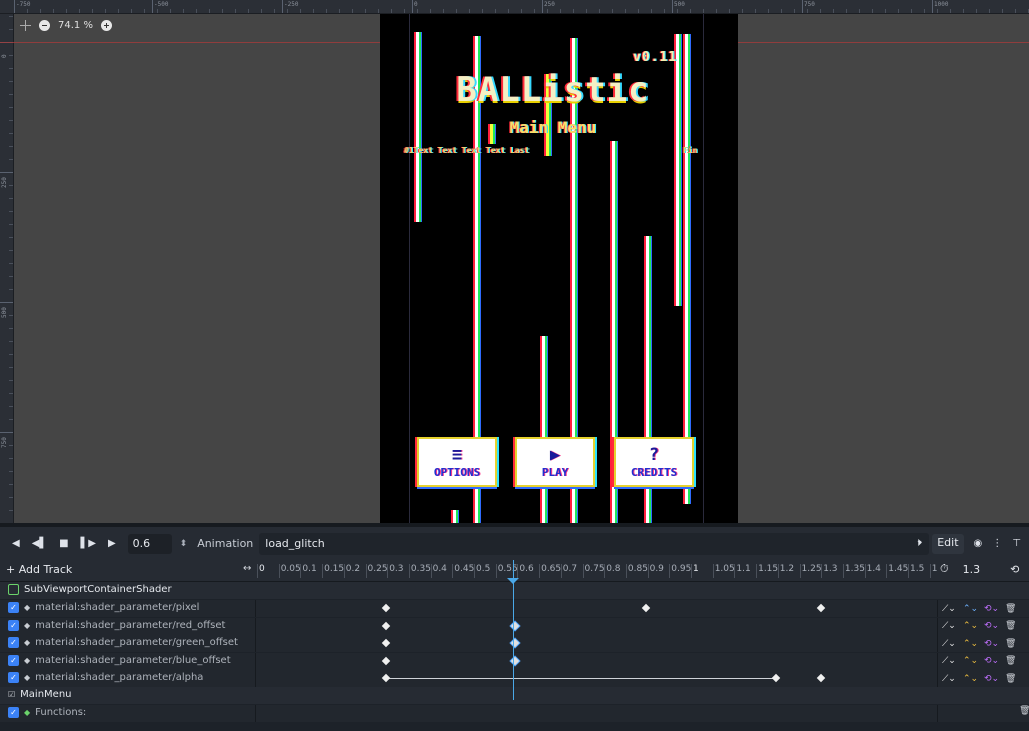  What do you see at coordinates (75, 25) in the screenshot?
I see `zoom-level: 74.1 %` at bounding box center [75, 25].